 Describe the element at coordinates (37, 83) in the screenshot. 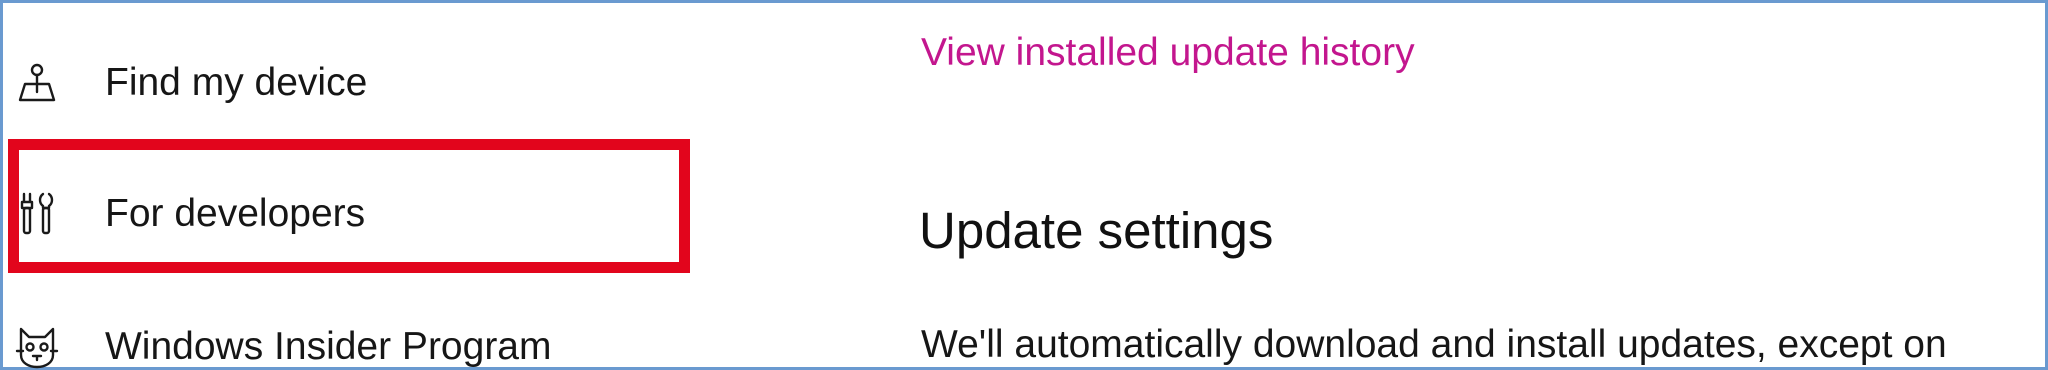

I see `find-device-icon` at that location.